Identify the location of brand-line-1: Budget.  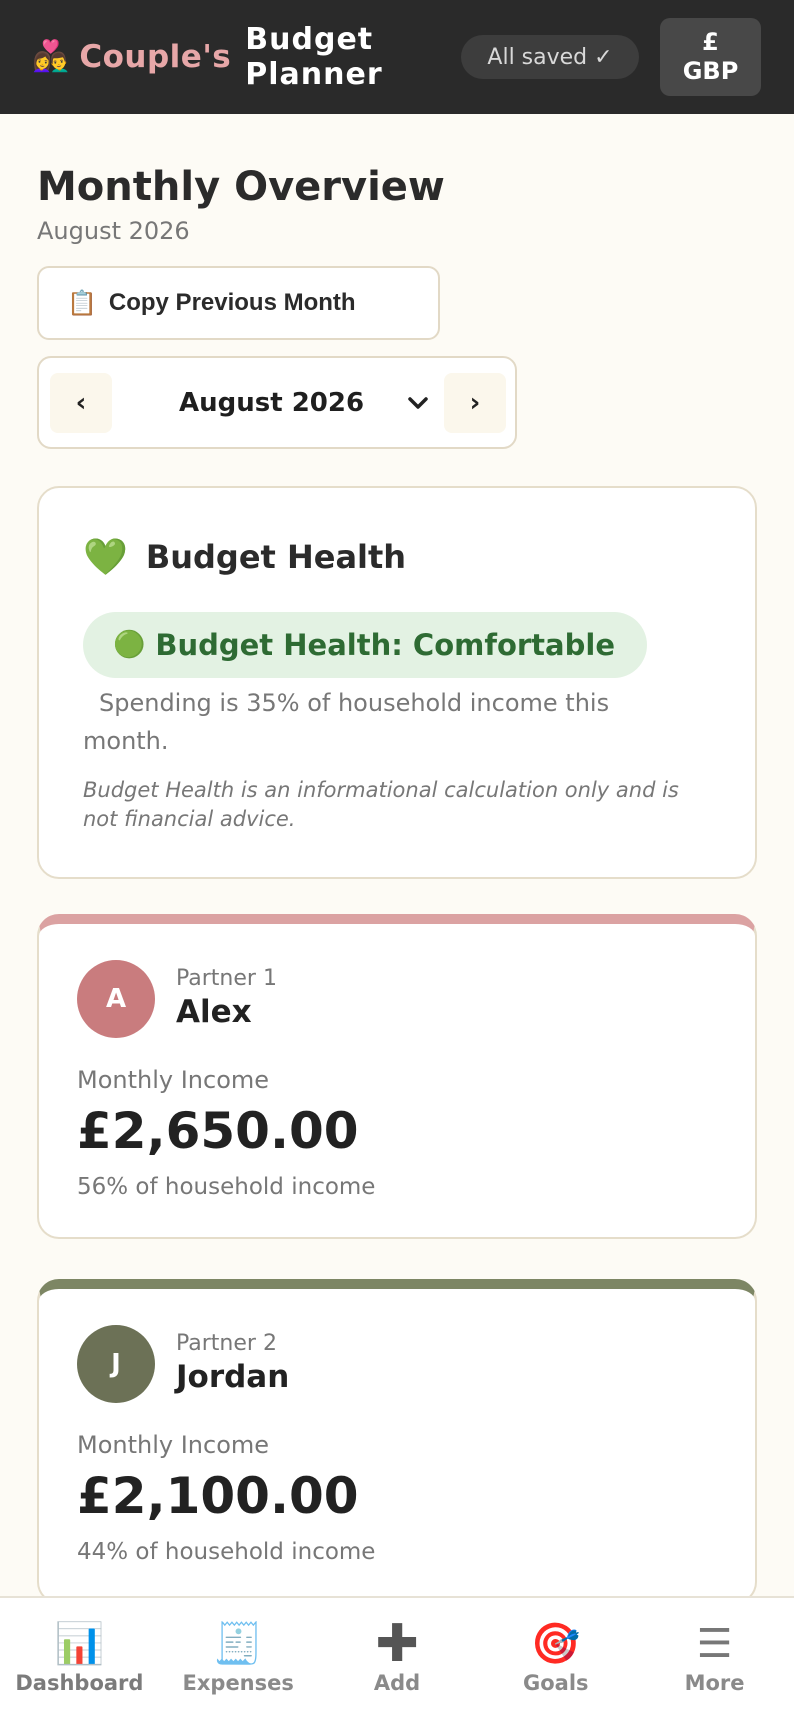
(309, 39).